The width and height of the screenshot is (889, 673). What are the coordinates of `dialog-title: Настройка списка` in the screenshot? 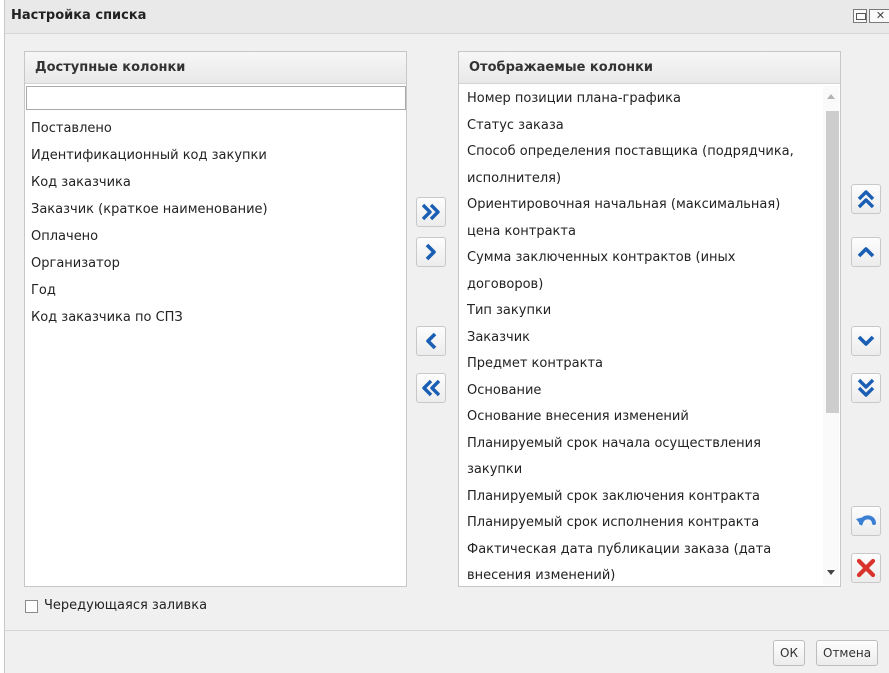 It's located at (79, 15).